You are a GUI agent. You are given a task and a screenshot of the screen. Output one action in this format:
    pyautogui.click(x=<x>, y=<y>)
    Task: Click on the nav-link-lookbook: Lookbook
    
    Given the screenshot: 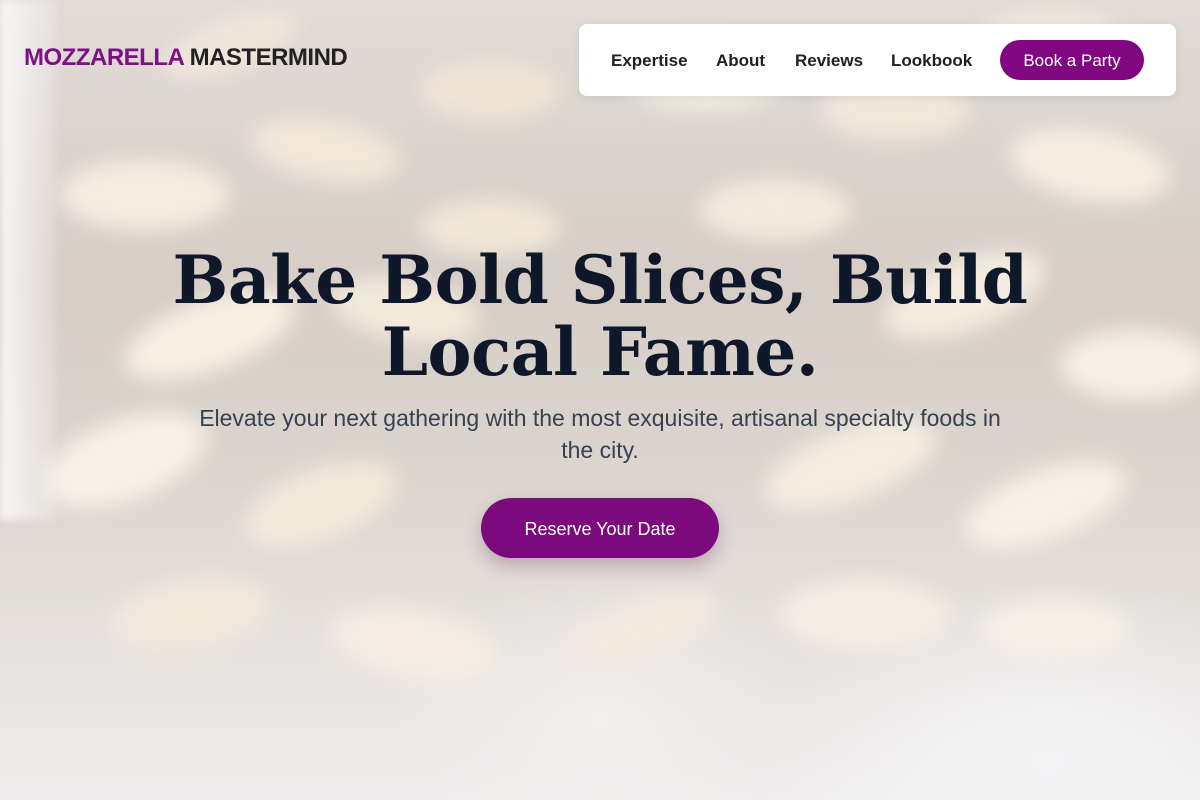 What is the action you would take?
    pyautogui.click(x=931, y=61)
    